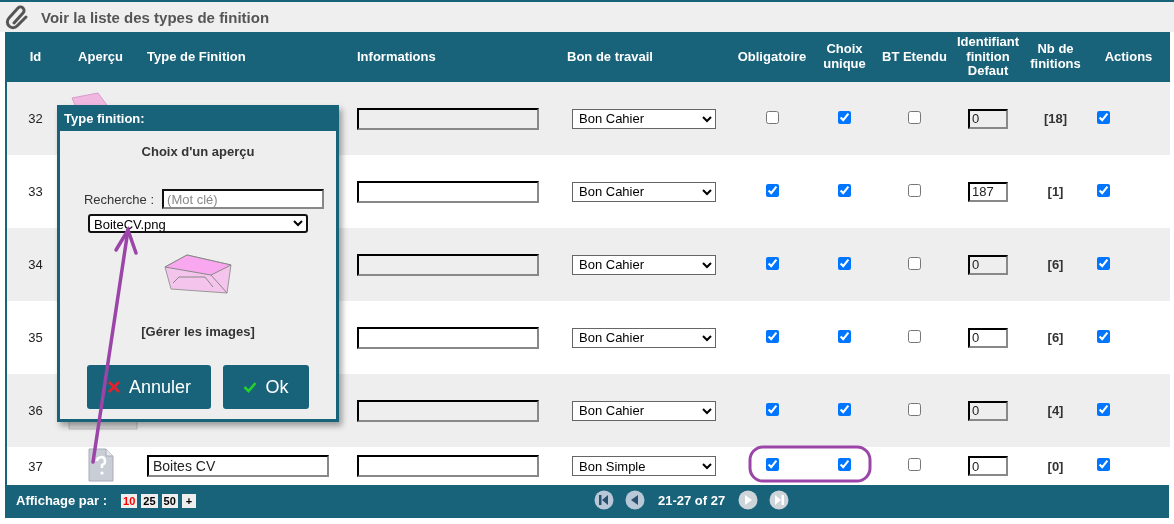 The width and height of the screenshot is (1174, 524). What do you see at coordinates (35, 410) in the screenshot?
I see `table-cell: 36` at bounding box center [35, 410].